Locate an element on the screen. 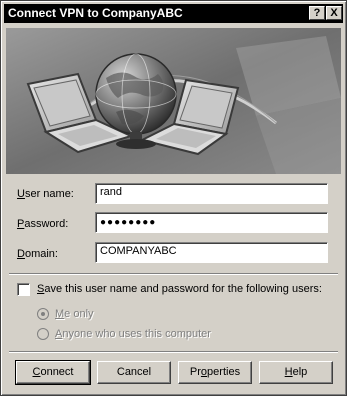 The image size is (347, 396). help-button: ? is located at coordinates (317, 13).